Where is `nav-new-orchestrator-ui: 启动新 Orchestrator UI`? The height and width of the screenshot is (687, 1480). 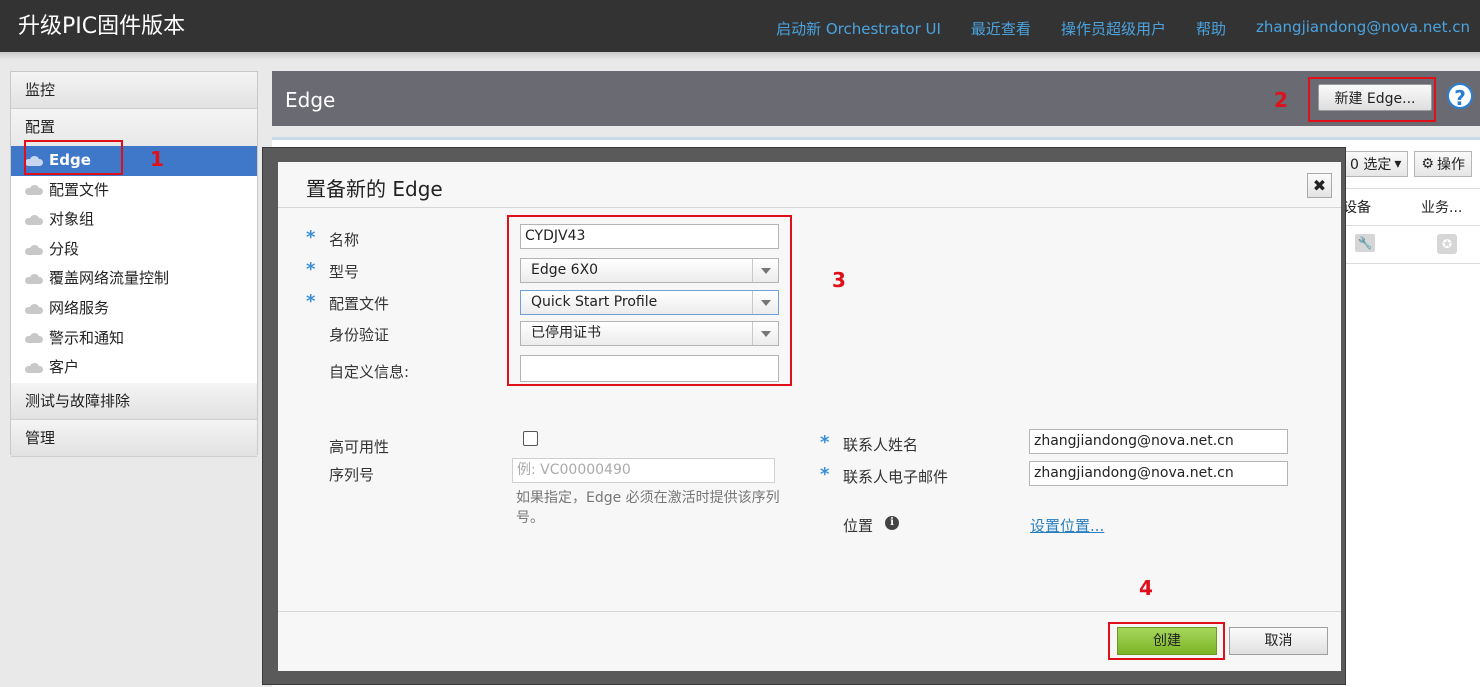
nav-new-orchestrator-ui: 启动新 Orchestrator UI is located at coordinates (858, 28).